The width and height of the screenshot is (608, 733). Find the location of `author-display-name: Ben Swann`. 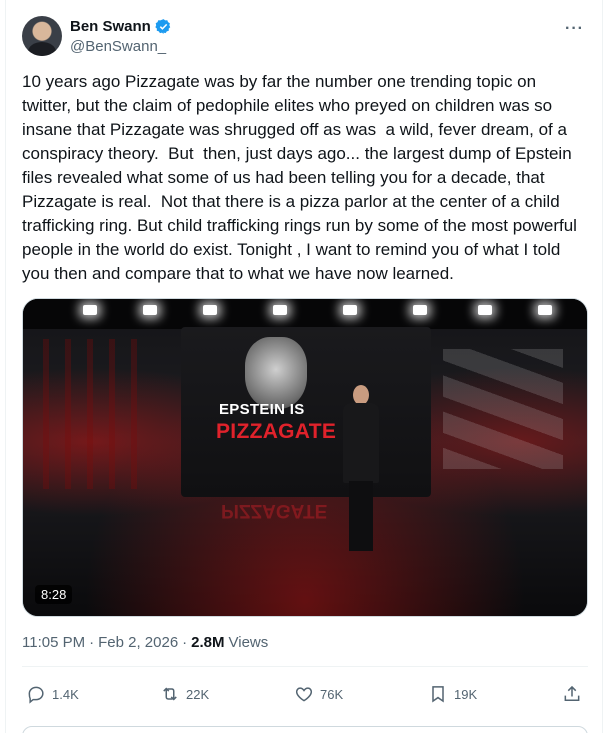

author-display-name: Ben Swann is located at coordinates (110, 26).